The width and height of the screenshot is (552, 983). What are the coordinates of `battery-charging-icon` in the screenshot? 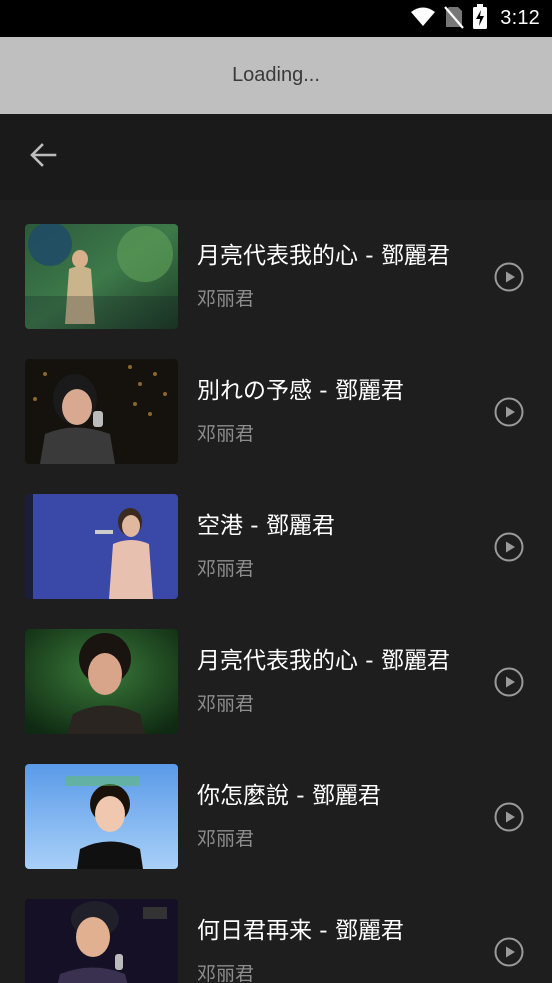 It's located at (480, 18).